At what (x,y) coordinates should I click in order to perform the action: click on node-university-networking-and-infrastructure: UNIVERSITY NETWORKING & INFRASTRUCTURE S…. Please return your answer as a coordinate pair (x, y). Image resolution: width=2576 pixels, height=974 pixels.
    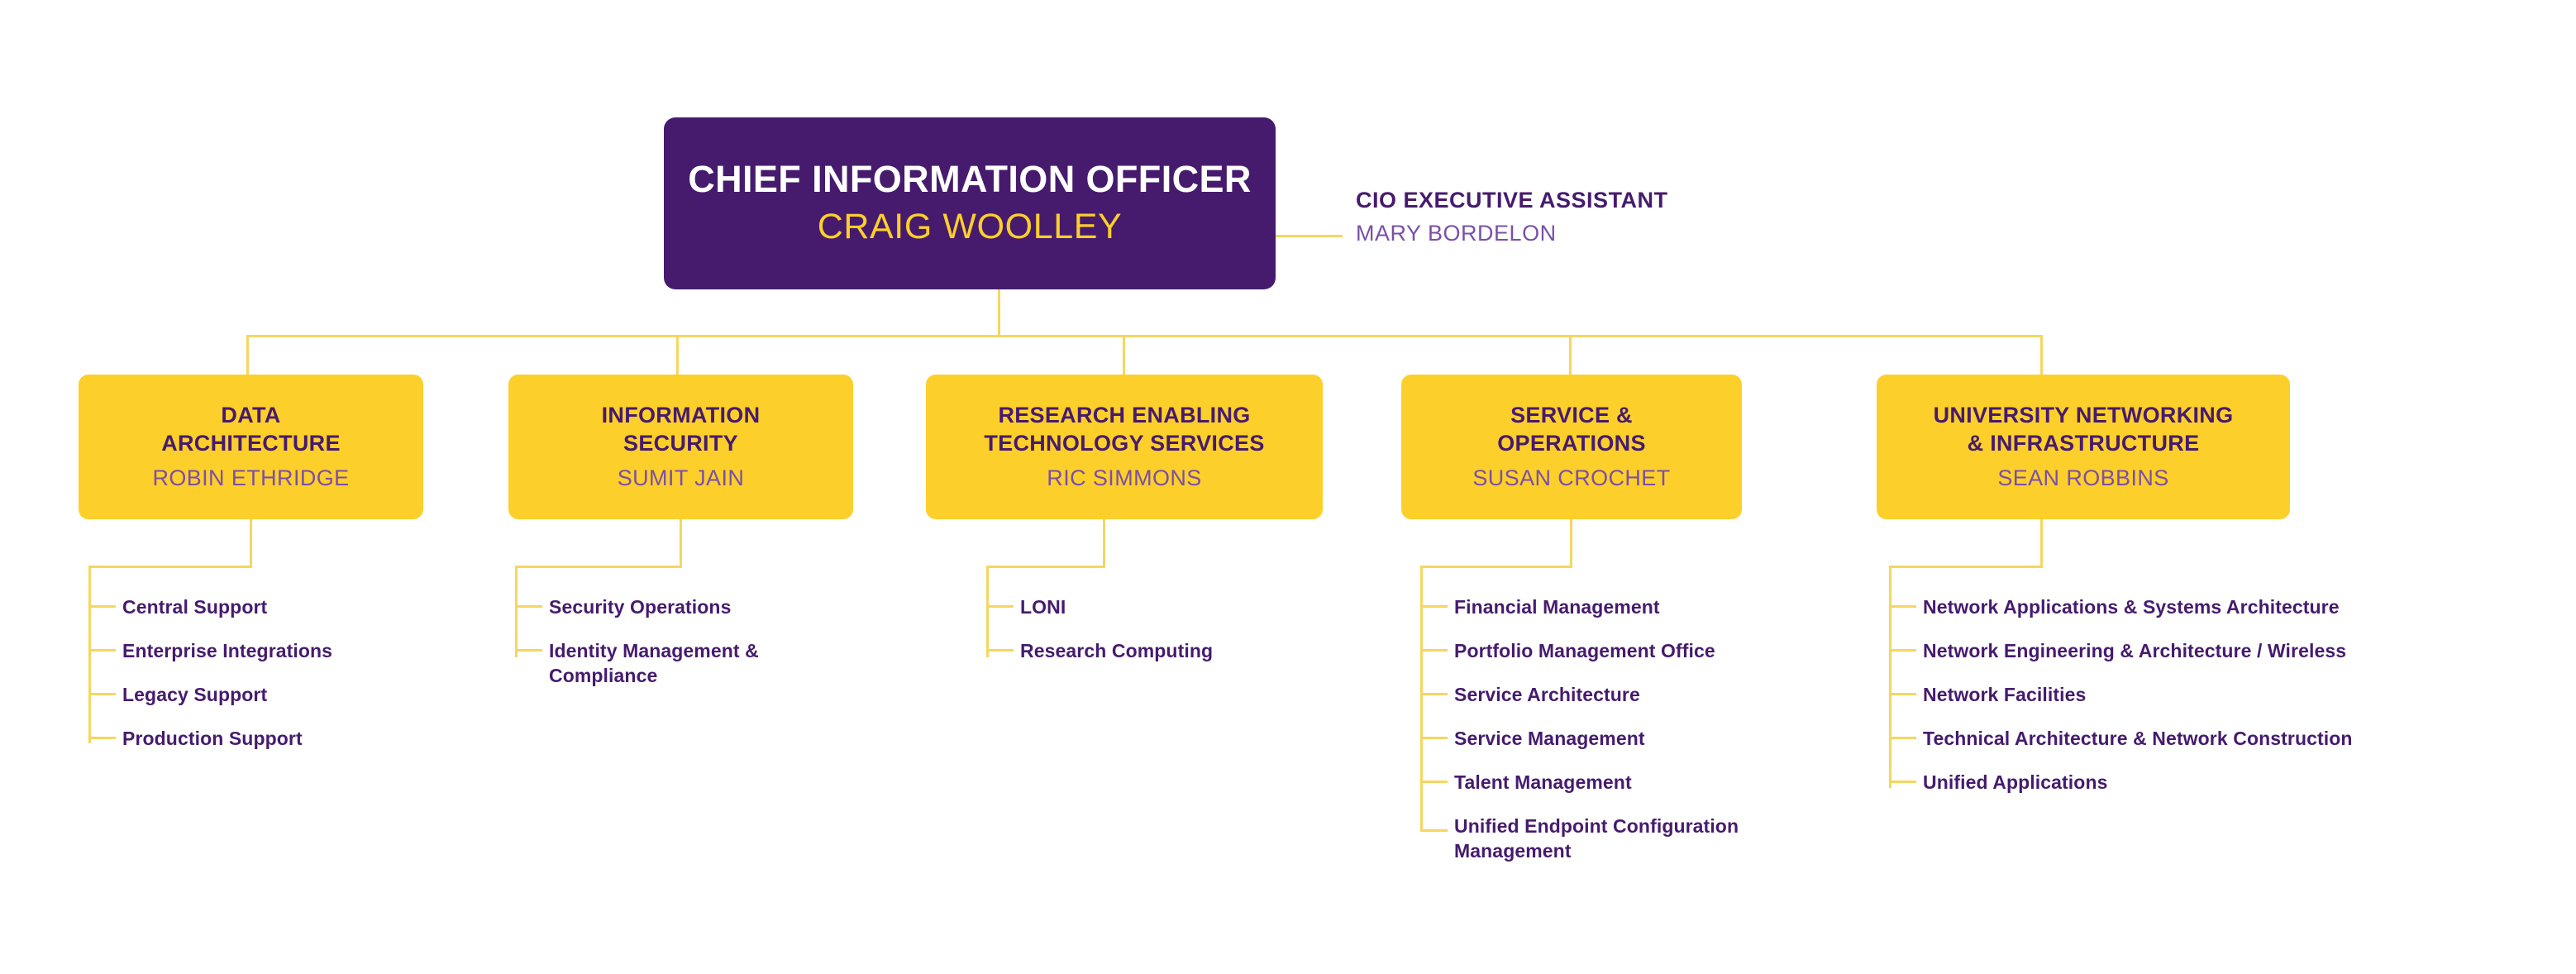
    Looking at the image, I should click on (2083, 447).